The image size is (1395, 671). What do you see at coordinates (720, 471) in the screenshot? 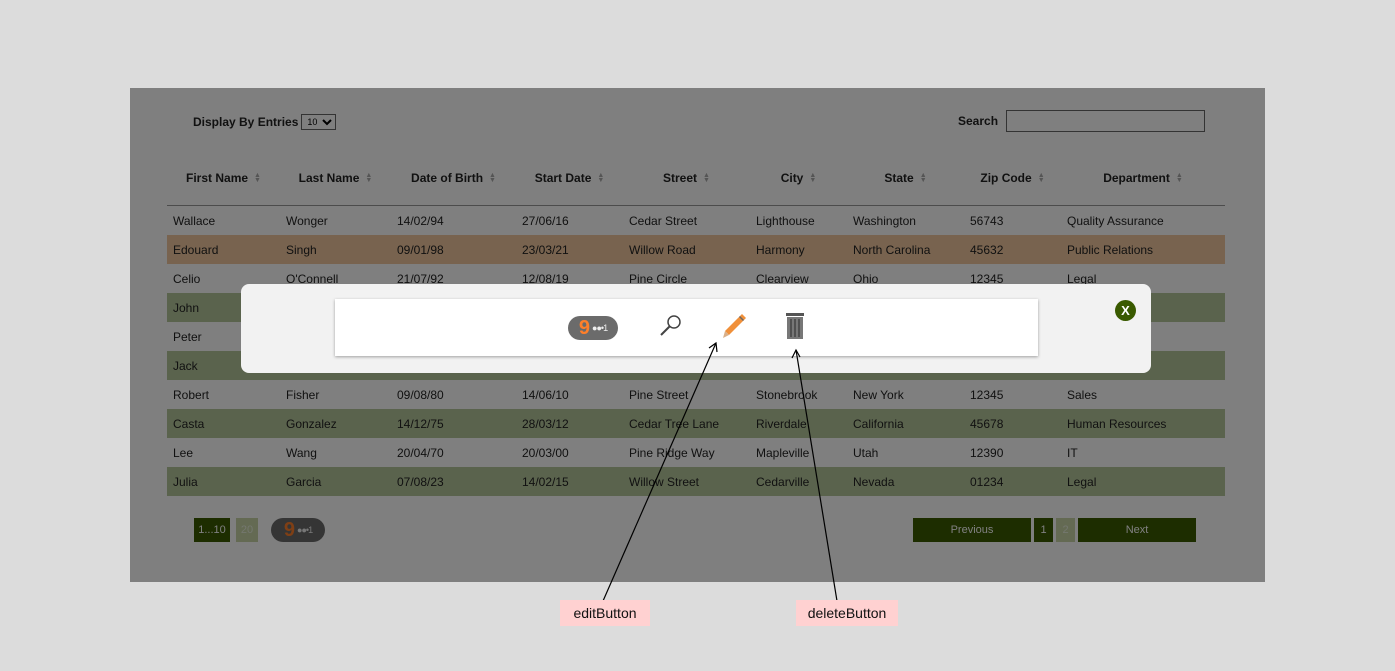
I see `annotation-arrows` at bounding box center [720, 471].